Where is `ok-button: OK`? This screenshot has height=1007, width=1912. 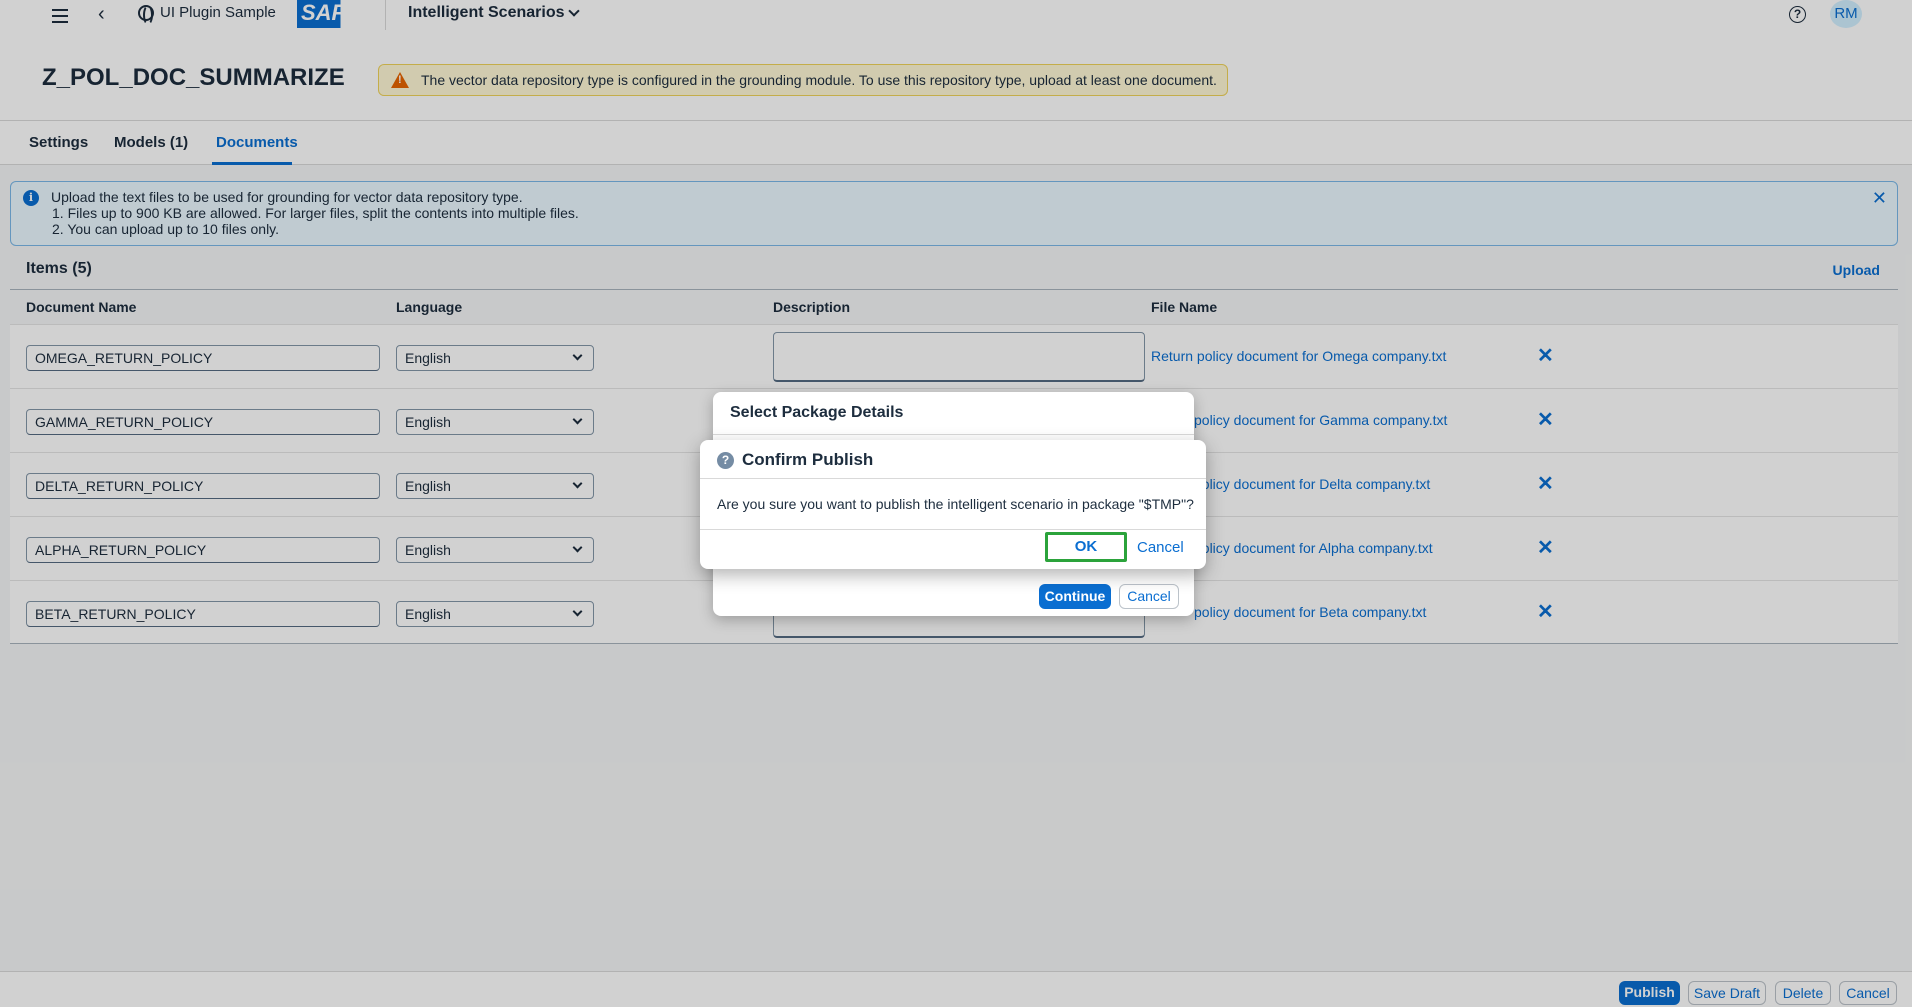
ok-button: OK is located at coordinates (1086, 547).